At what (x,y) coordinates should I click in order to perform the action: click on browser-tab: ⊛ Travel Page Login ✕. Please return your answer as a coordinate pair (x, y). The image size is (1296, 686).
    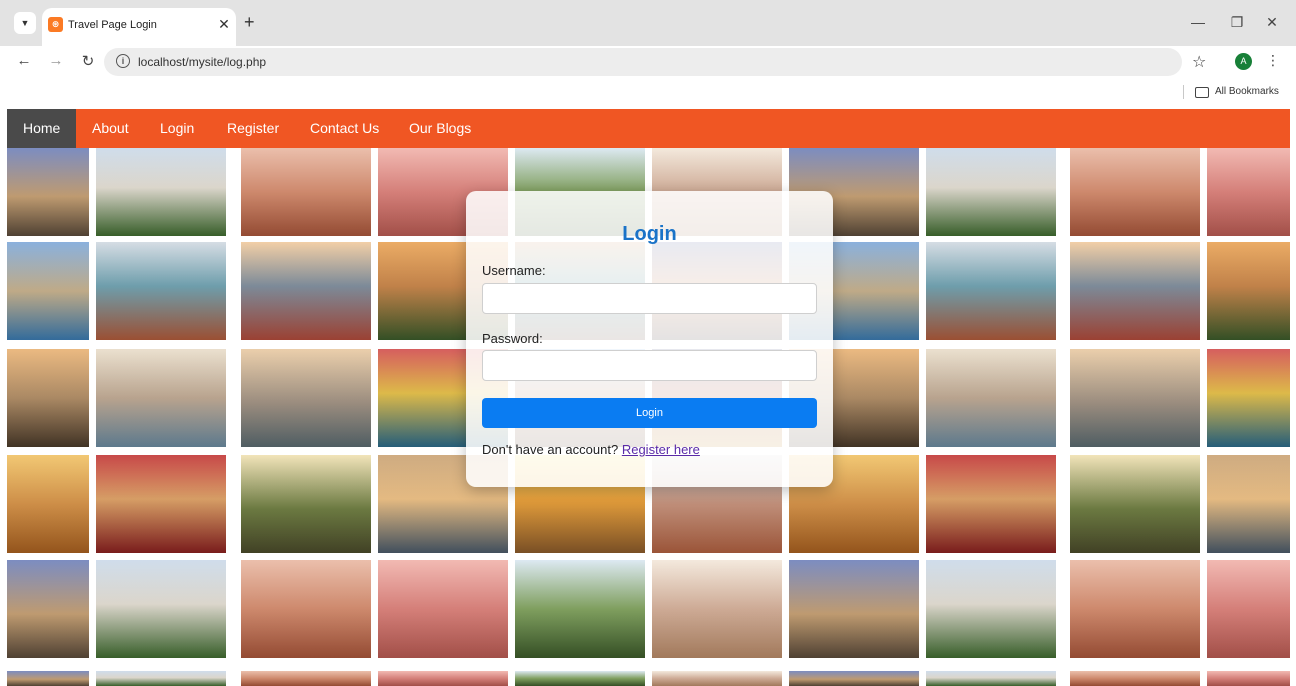
    Looking at the image, I should click on (139, 27).